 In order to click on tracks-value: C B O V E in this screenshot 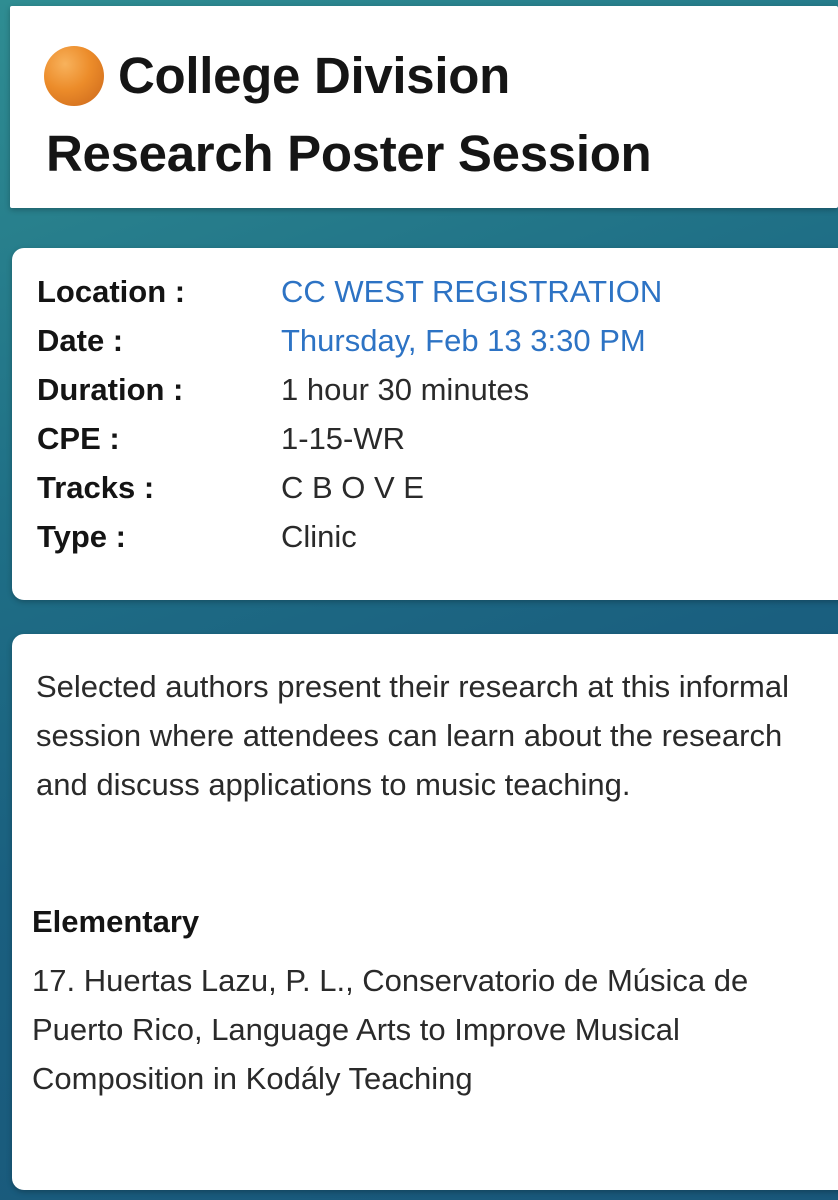, I will do `click(352, 487)`.